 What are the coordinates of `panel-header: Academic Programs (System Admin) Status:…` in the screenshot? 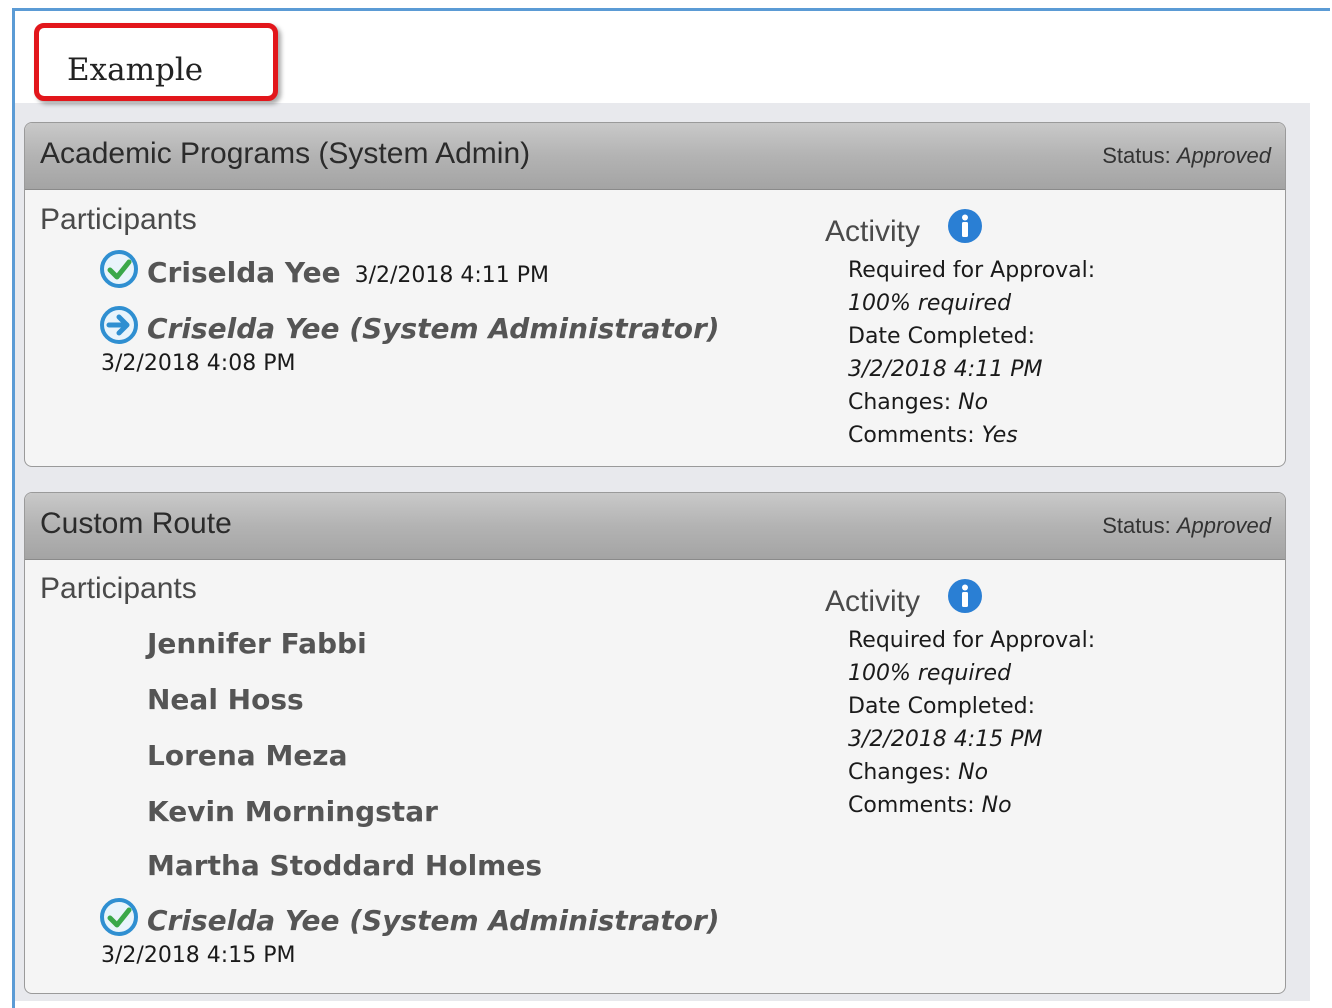 It's located at (655, 156).